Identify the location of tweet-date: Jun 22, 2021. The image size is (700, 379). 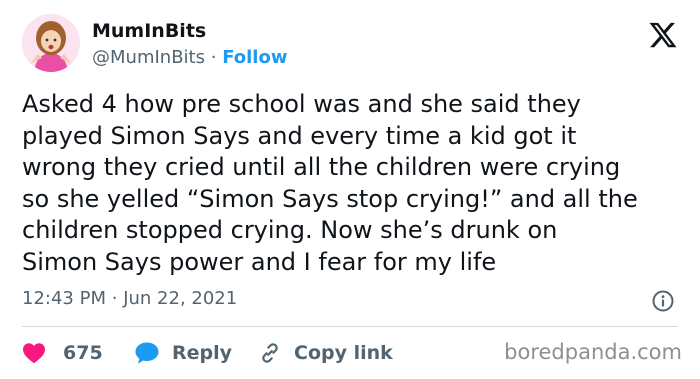
(180, 298).